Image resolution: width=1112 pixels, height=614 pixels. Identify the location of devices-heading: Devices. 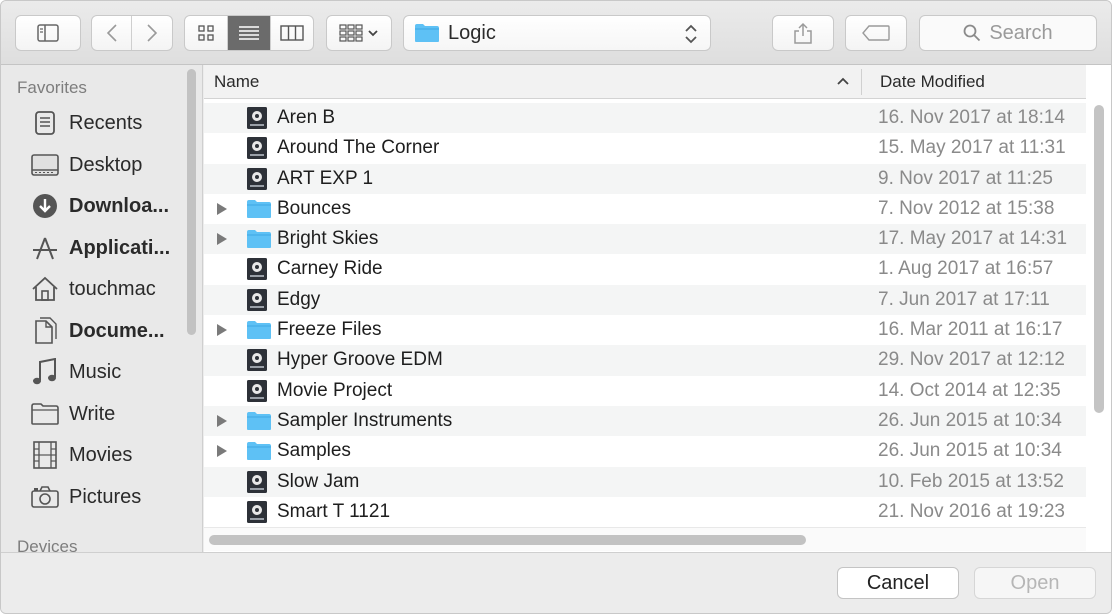
(47, 544).